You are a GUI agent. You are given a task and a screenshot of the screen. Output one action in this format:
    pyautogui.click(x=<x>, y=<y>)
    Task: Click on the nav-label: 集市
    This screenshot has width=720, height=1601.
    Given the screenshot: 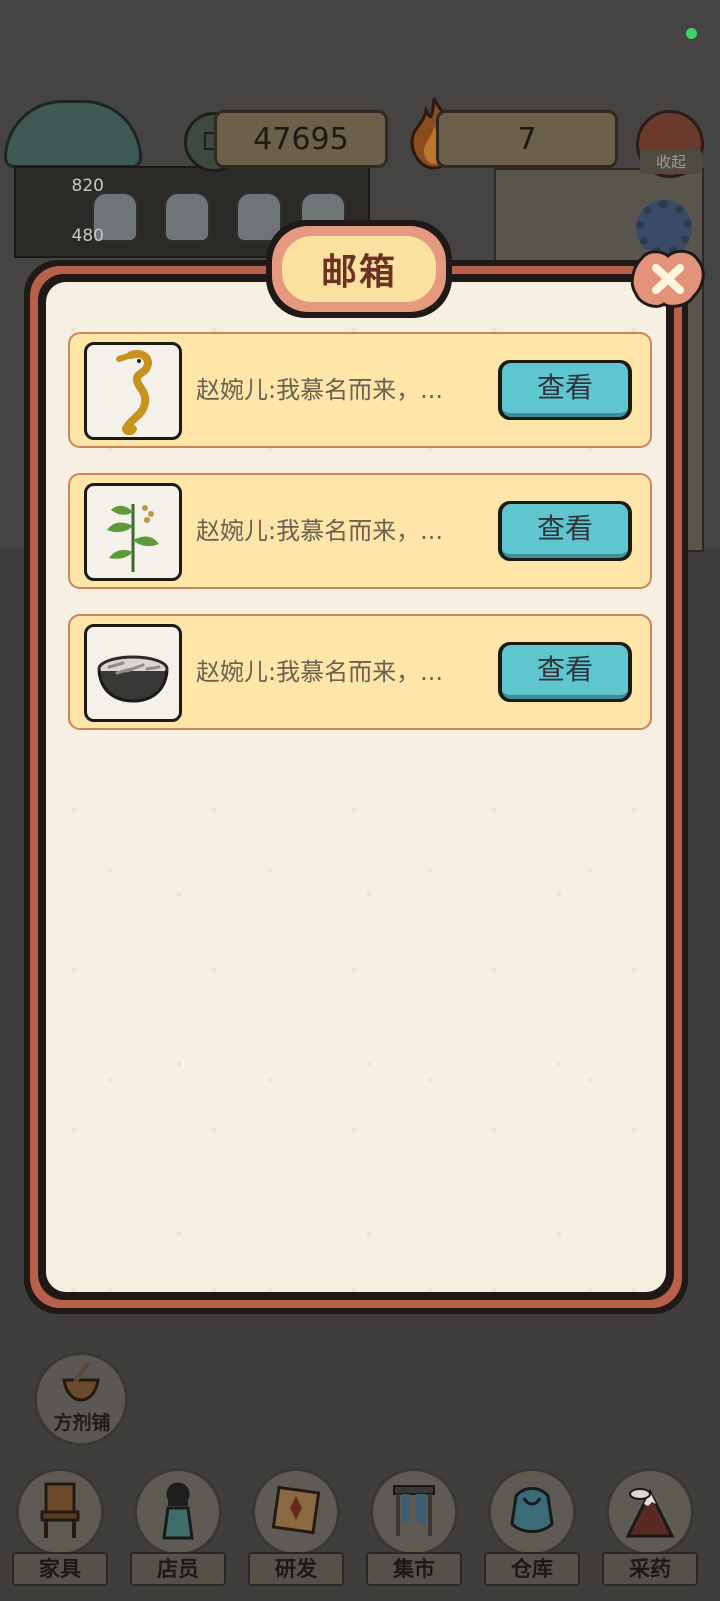 What is the action you would take?
    pyautogui.click(x=414, y=1569)
    